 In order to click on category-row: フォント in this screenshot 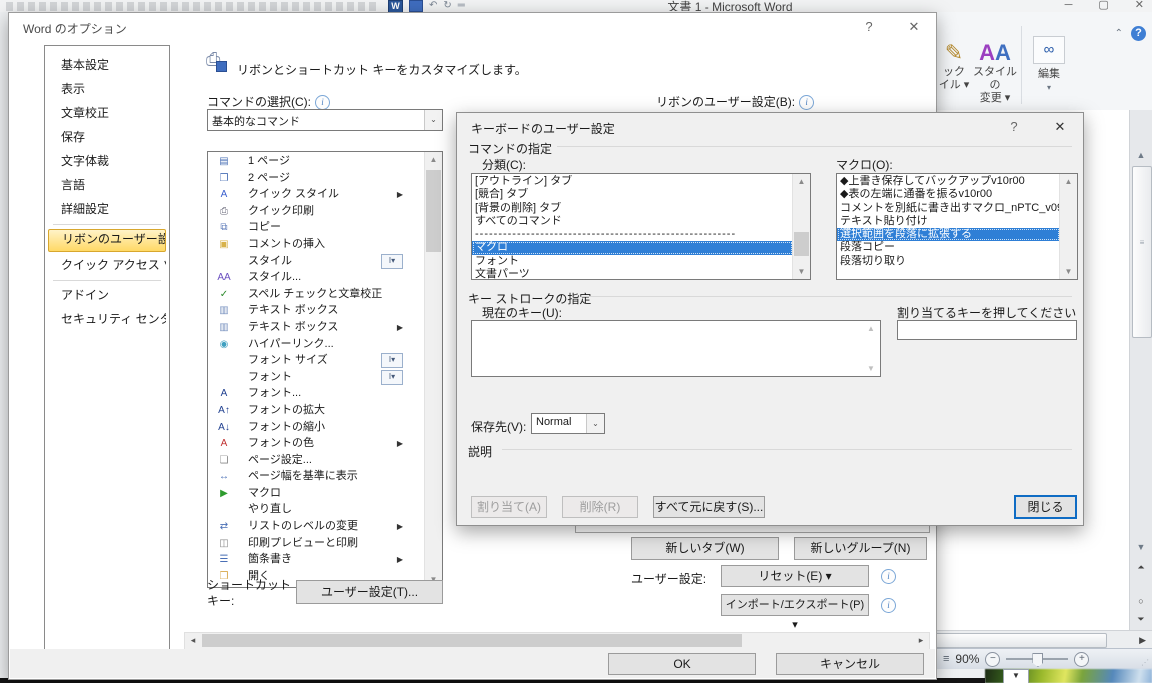, I will do `click(632, 261)`.